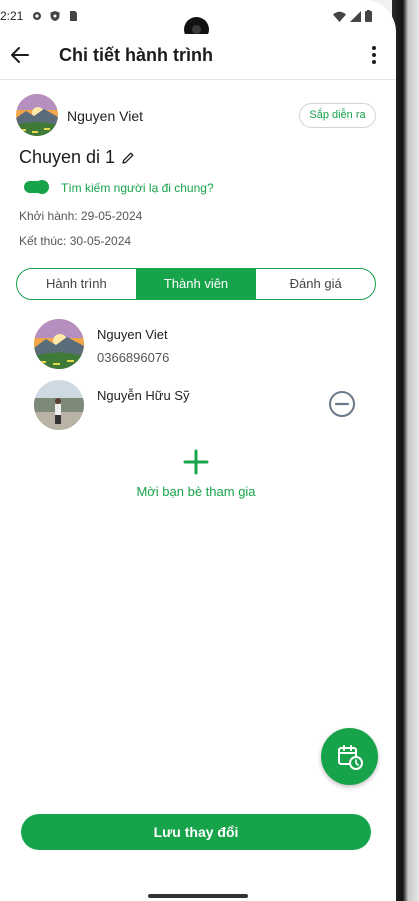  Describe the element at coordinates (37, 115) in the screenshot. I see `owner-avatar` at that location.